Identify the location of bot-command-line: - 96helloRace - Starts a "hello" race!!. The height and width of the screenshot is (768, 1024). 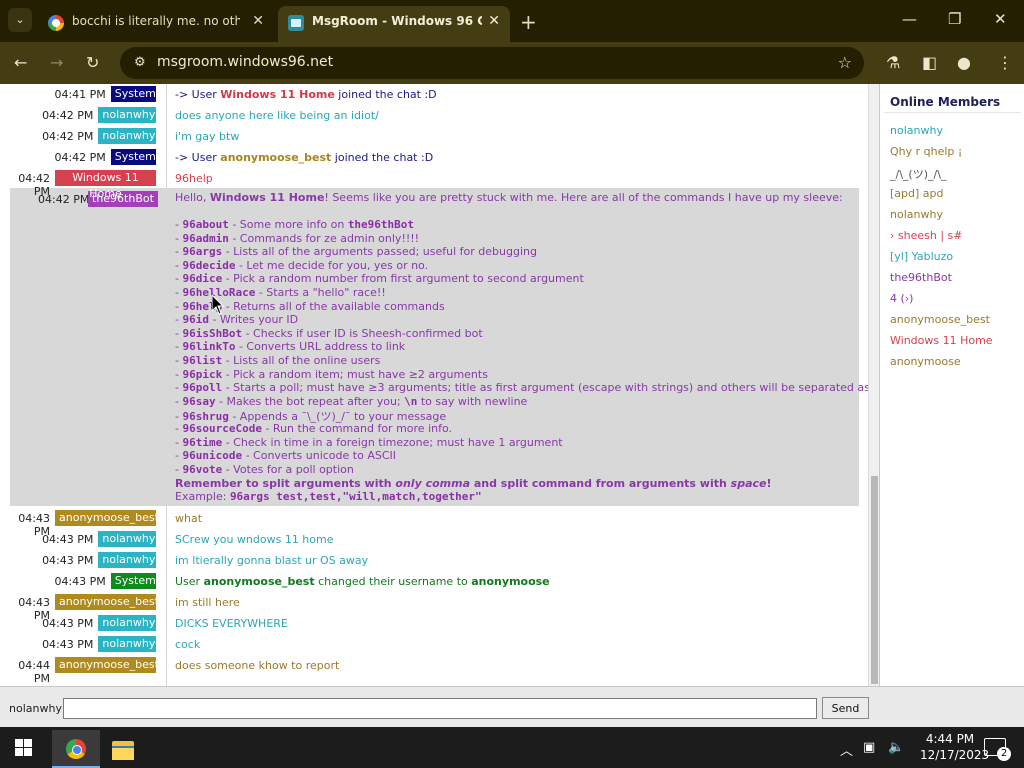
(280, 292).